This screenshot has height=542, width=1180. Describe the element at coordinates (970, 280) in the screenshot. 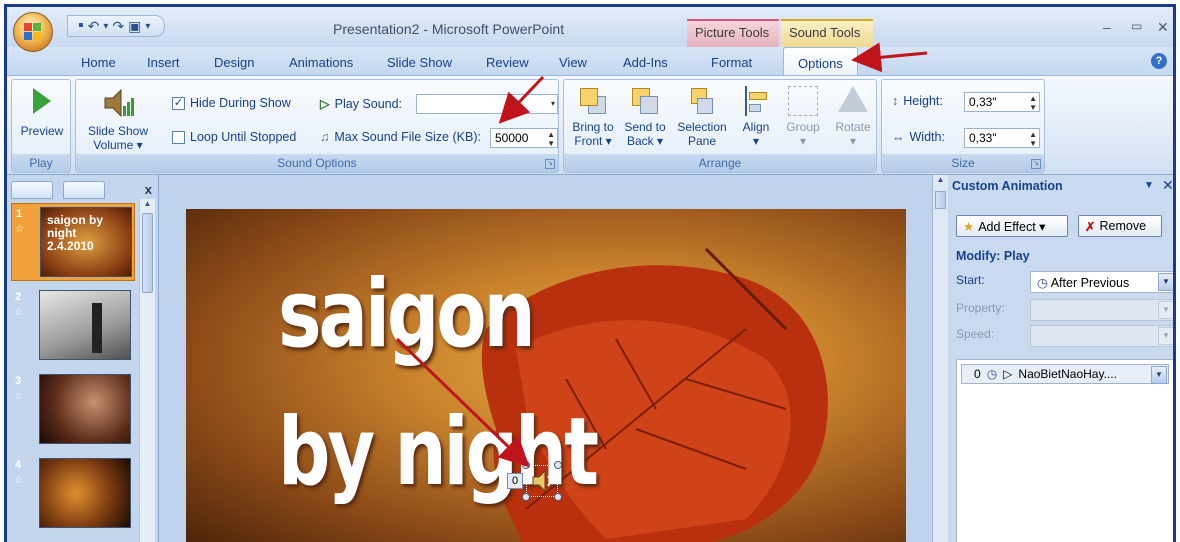

I see `start-label: Start:` at that location.